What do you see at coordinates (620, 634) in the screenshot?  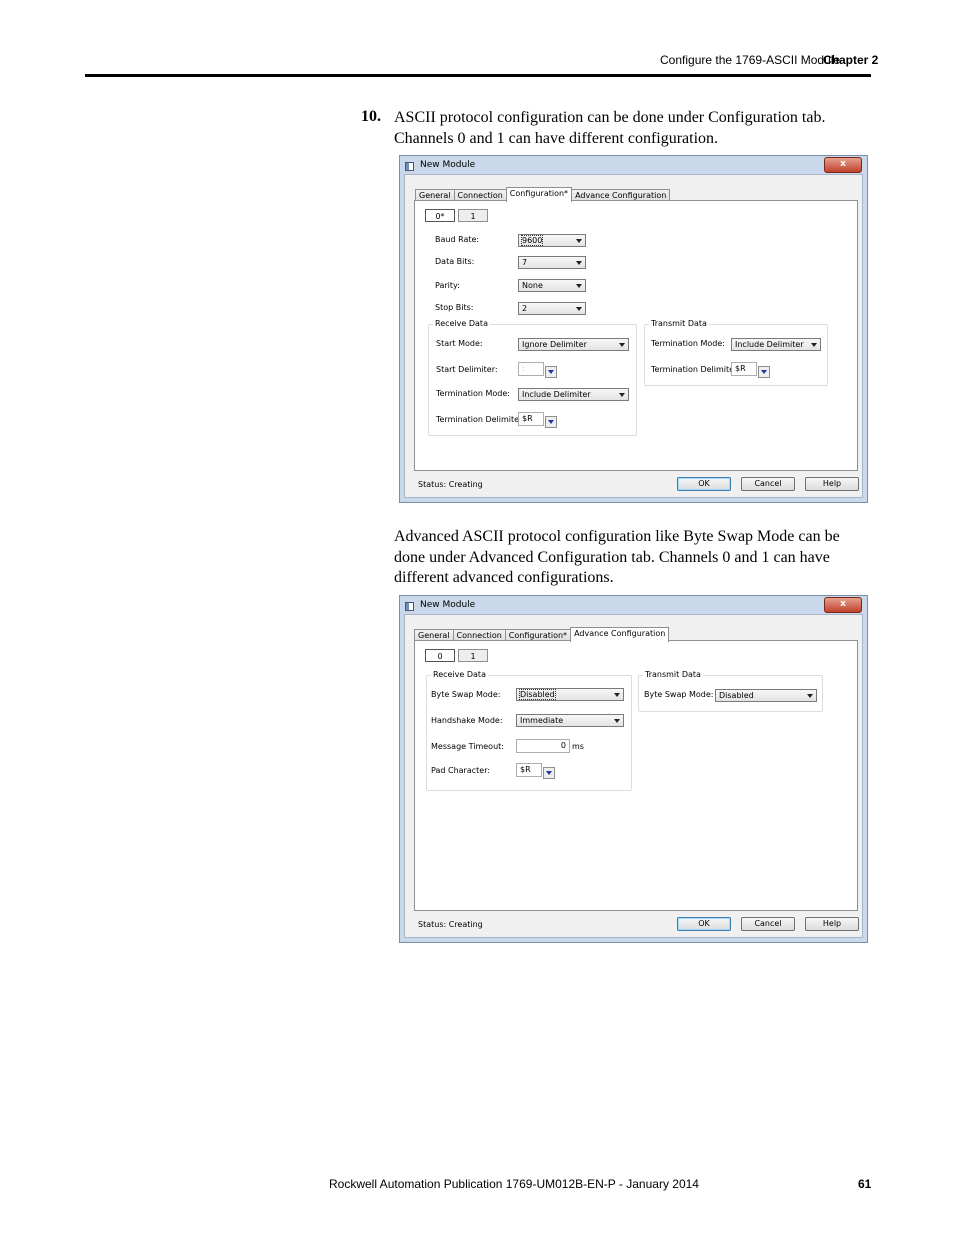 I see `tab-advance-configuration: Advance Configuration` at bounding box center [620, 634].